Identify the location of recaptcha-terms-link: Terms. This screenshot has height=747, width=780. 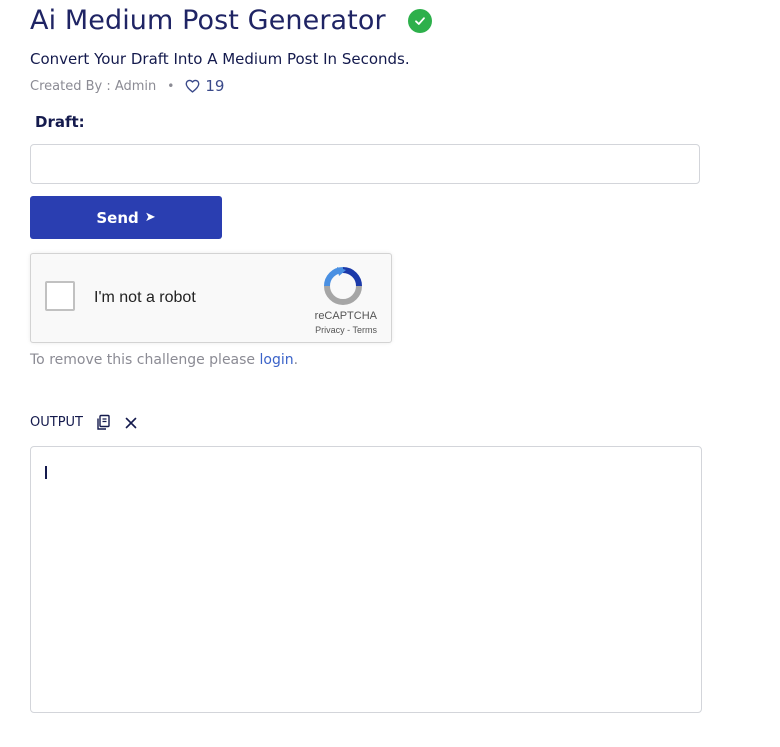
(365, 330).